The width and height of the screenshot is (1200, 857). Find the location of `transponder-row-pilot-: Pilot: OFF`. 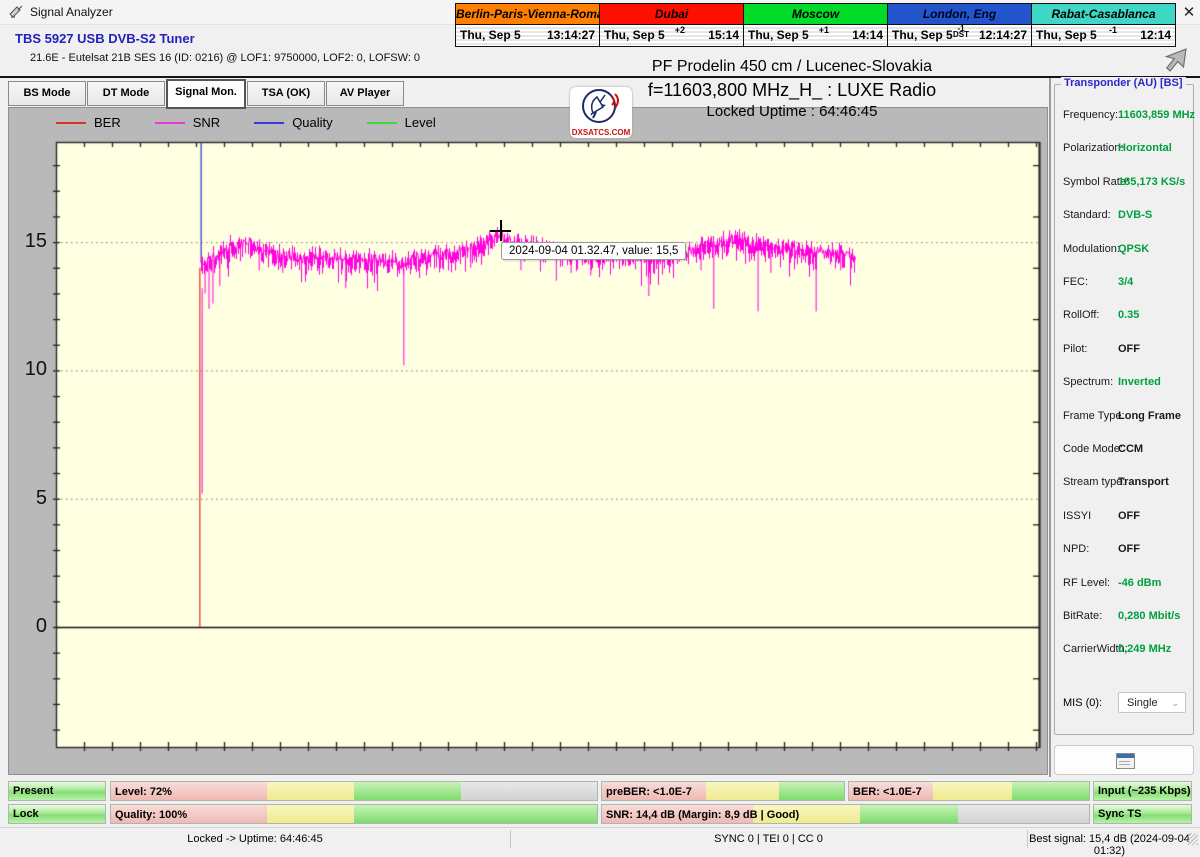

transponder-row-pilot-: Pilot: OFF is located at coordinates (1126, 350).